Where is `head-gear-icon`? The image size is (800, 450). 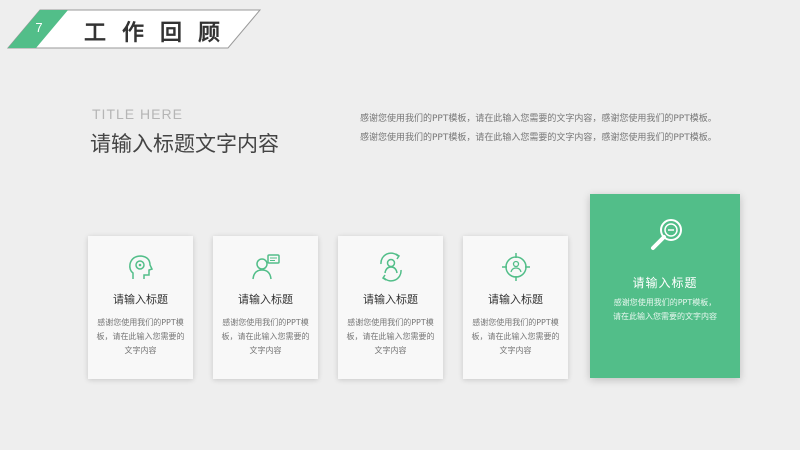 head-gear-icon is located at coordinates (141, 267).